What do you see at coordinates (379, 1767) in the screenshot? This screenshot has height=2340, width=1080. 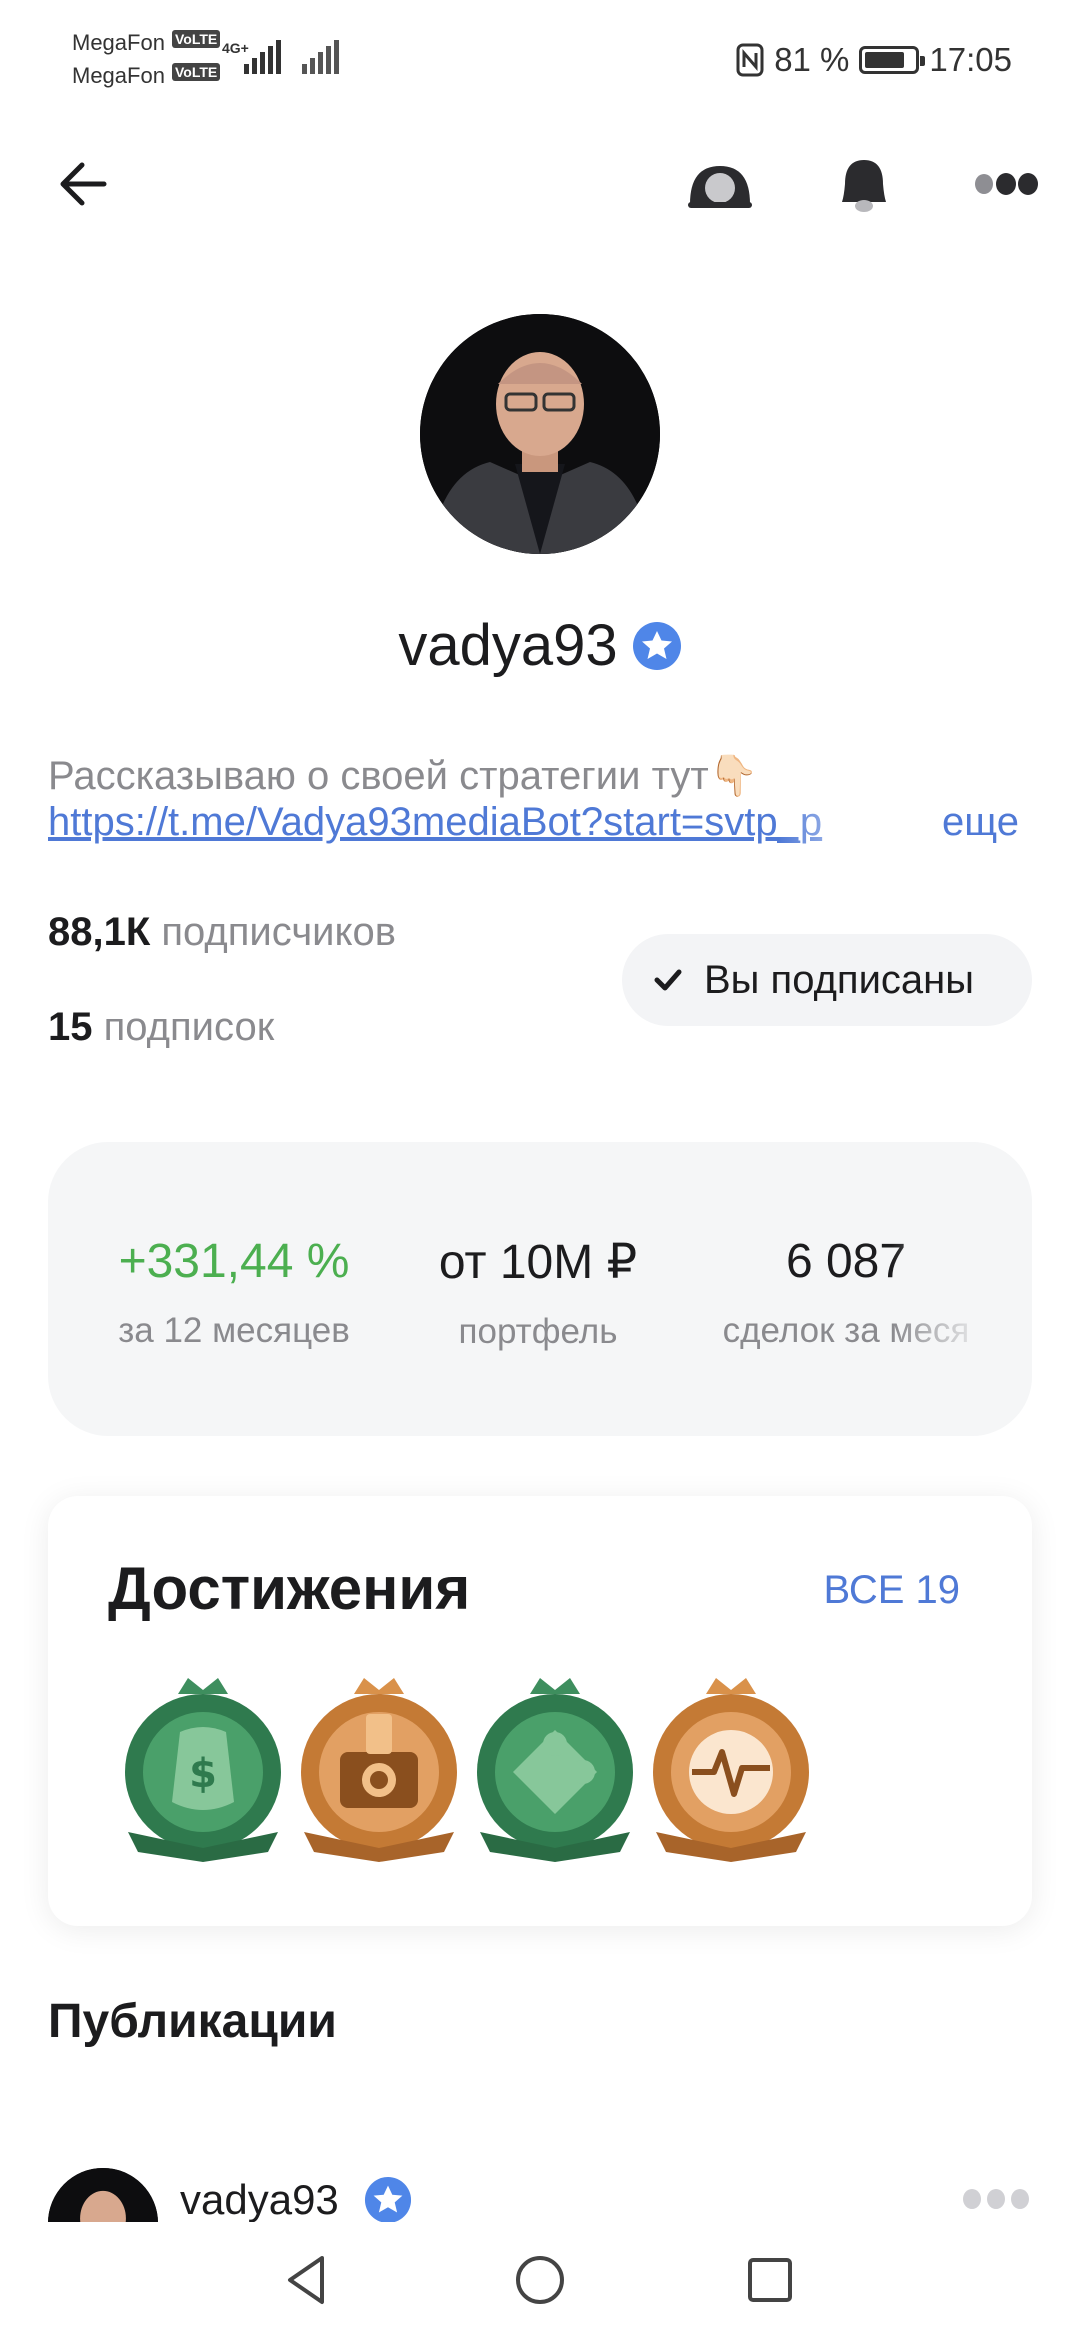 I see `camera-badge-icon` at bounding box center [379, 1767].